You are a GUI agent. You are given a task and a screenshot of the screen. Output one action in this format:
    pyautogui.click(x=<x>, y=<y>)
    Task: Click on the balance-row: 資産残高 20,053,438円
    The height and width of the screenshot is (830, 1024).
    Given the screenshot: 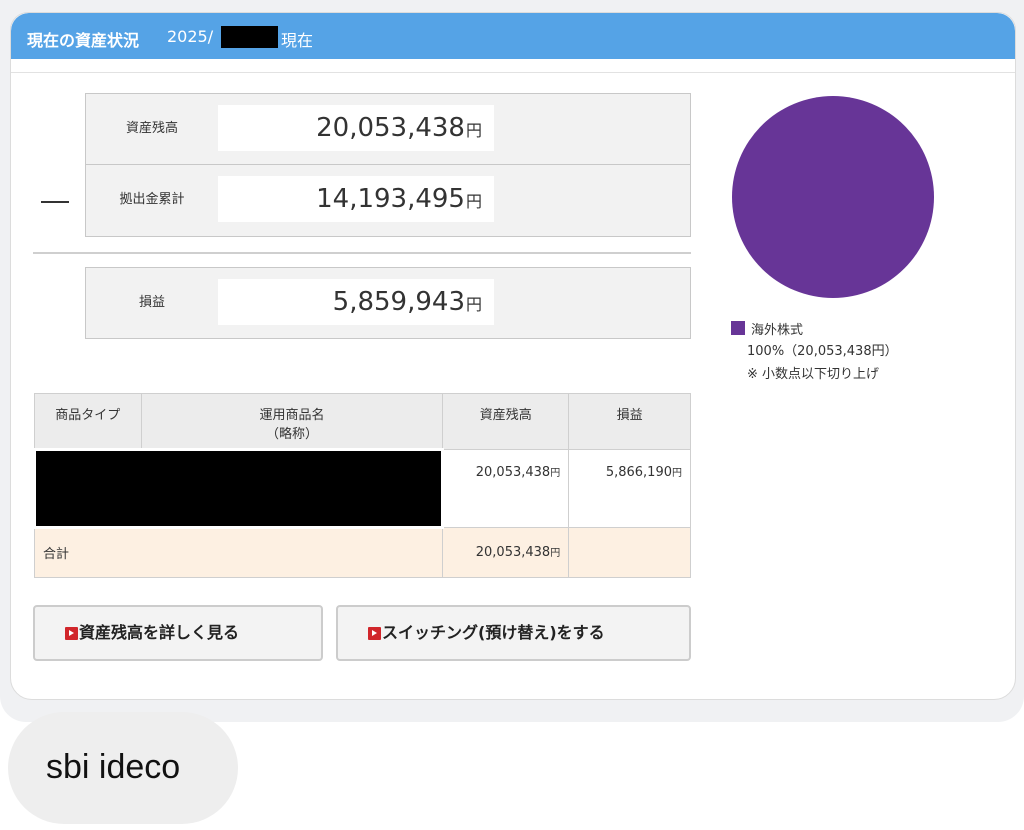 What is the action you would take?
    pyautogui.click(x=388, y=129)
    